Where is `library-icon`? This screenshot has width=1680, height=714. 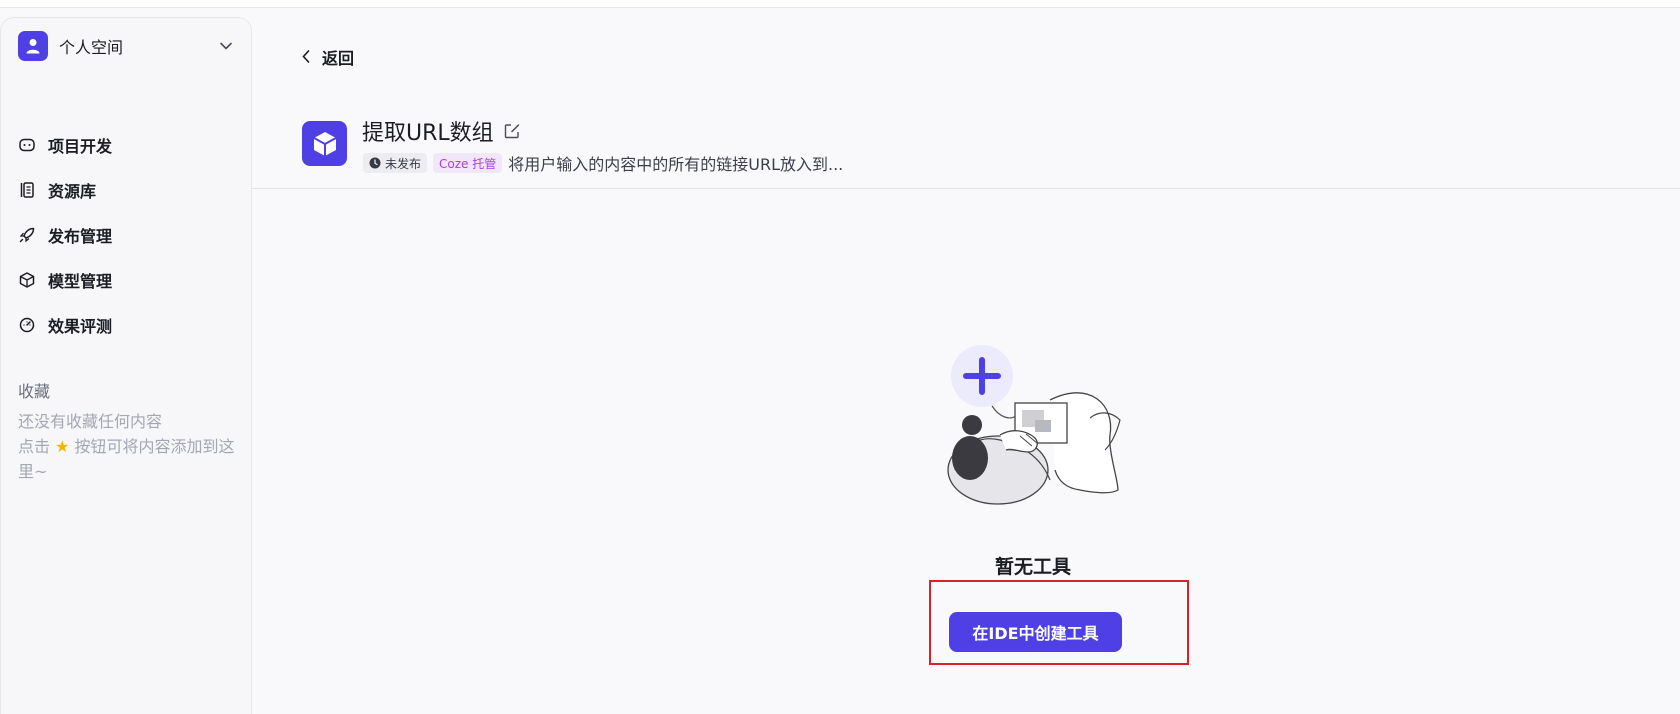 library-icon is located at coordinates (27, 190).